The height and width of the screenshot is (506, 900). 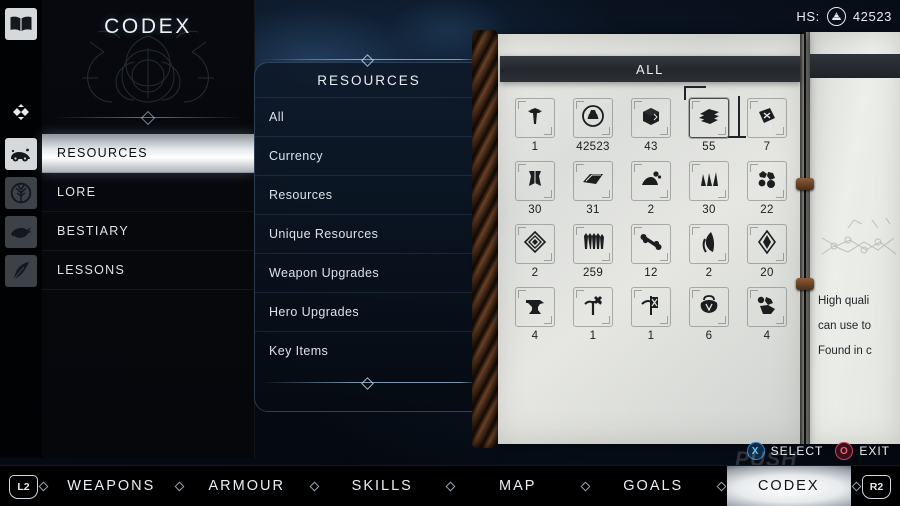 I want to click on item-qty: 7, so click(x=767, y=147).